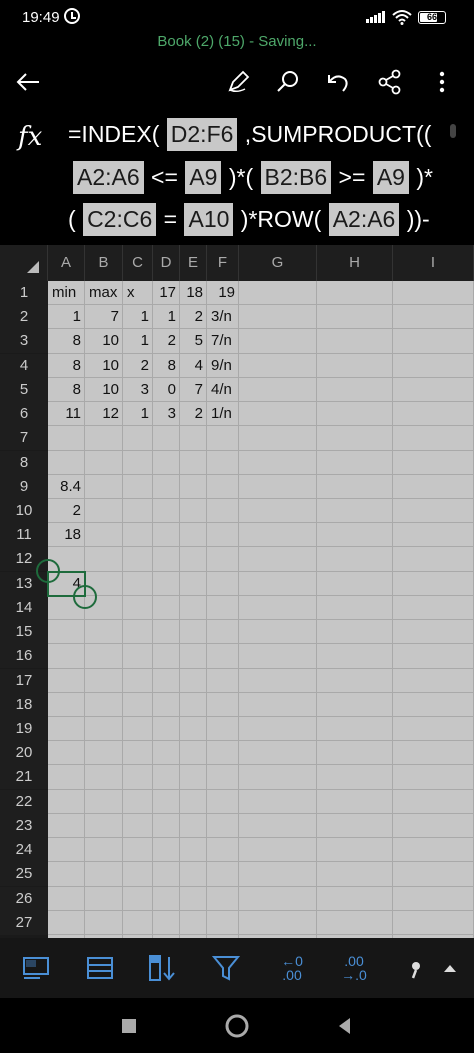 Image resolution: width=474 pixels, height=1053 pixels. I want to click on column-header-c: C, so click(138, 263).